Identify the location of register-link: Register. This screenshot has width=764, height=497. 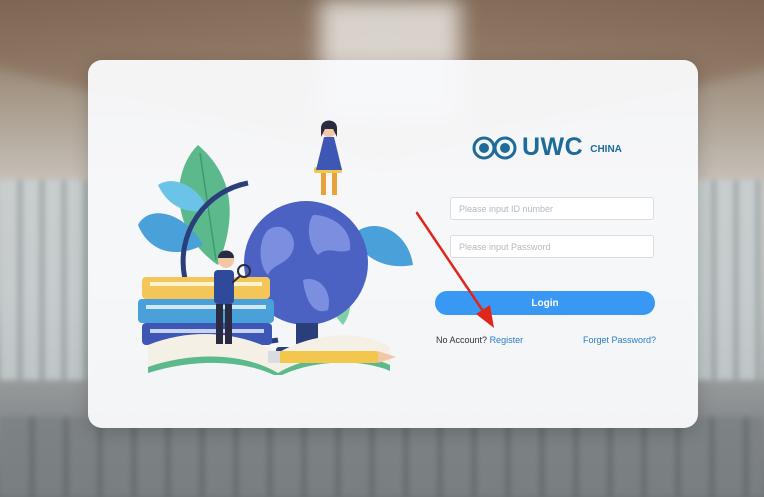
(507, 340).